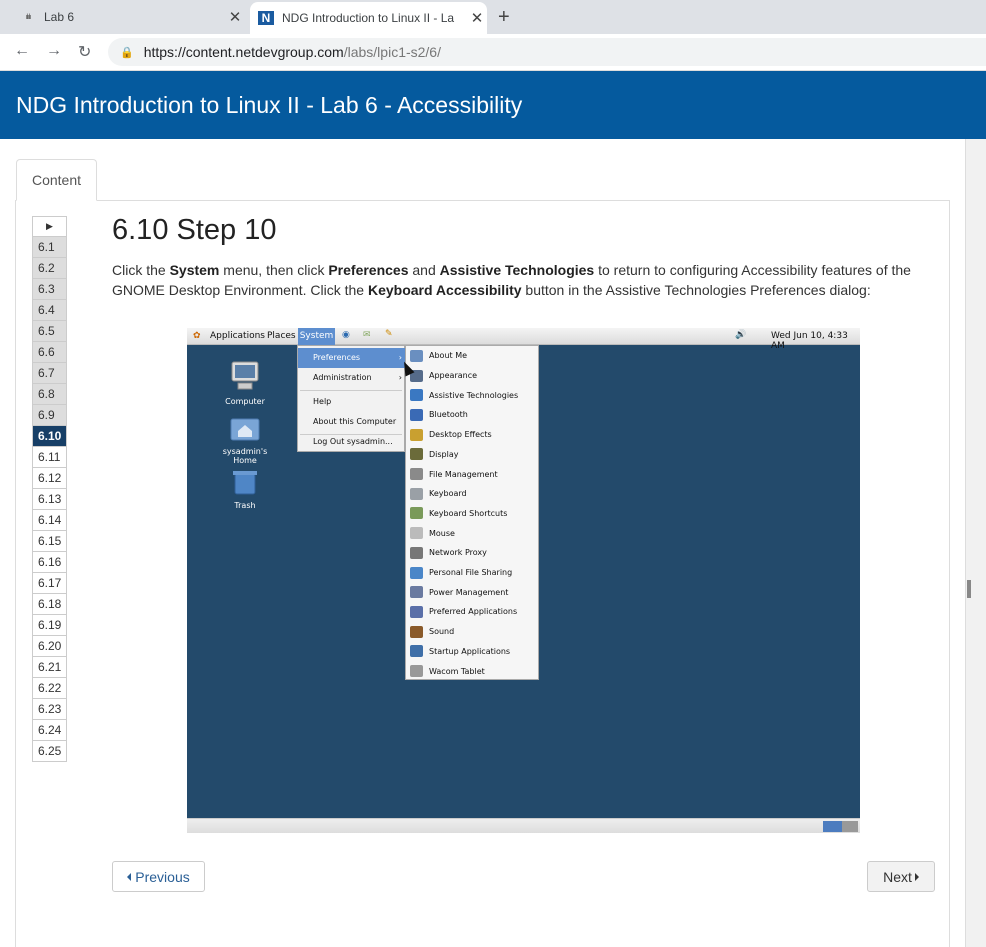 The image size is (986, 947). What do you see at coordinates (49, 478) in the screenshot?
I see `step-nav-item: 6.12` at bounding box center [49, 478].